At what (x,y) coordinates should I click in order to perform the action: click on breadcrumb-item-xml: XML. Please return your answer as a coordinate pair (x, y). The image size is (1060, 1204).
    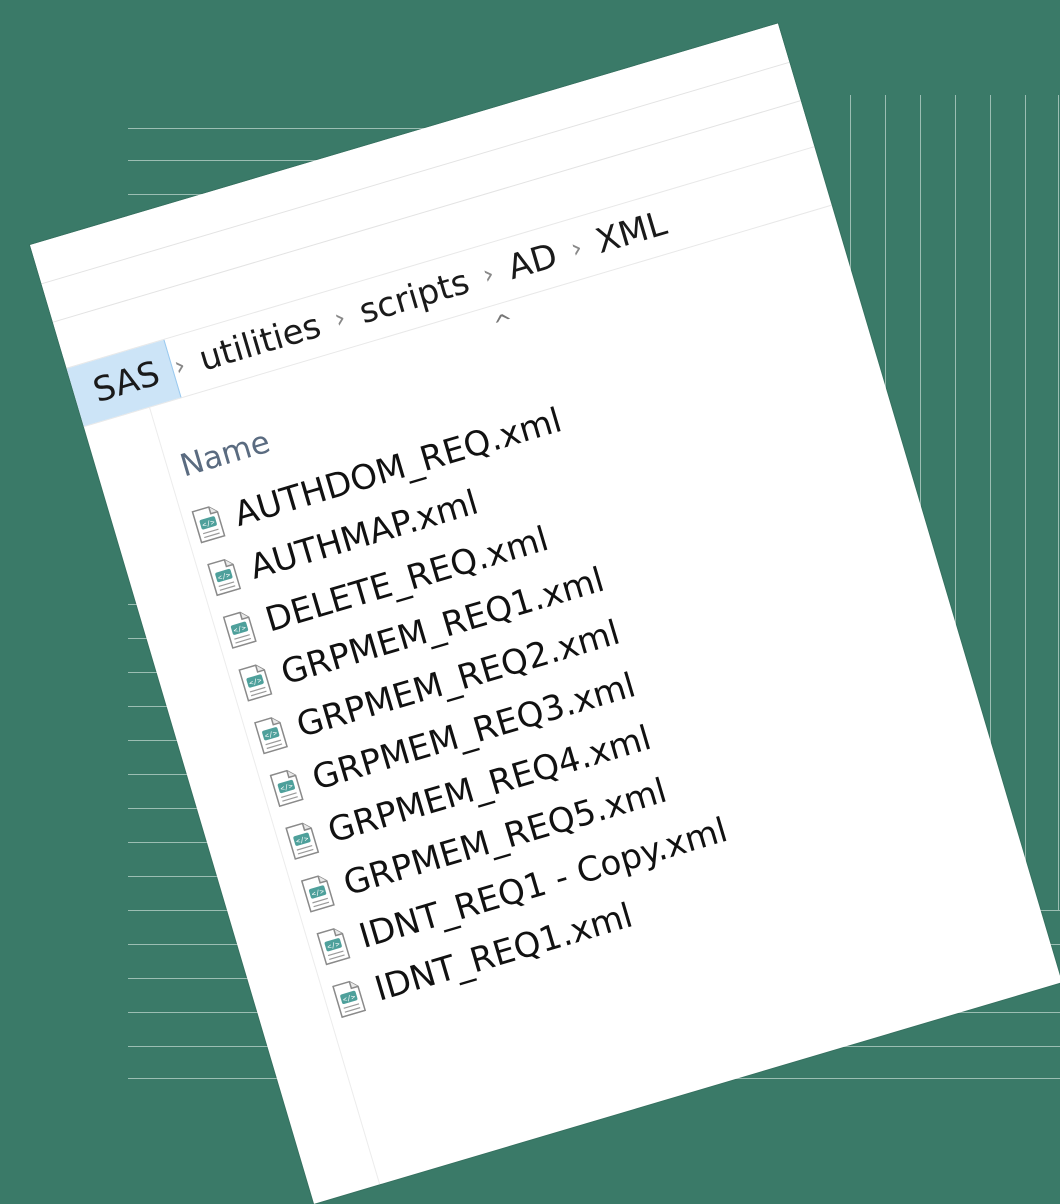
    Looking at the image, I should click on (631, 233).